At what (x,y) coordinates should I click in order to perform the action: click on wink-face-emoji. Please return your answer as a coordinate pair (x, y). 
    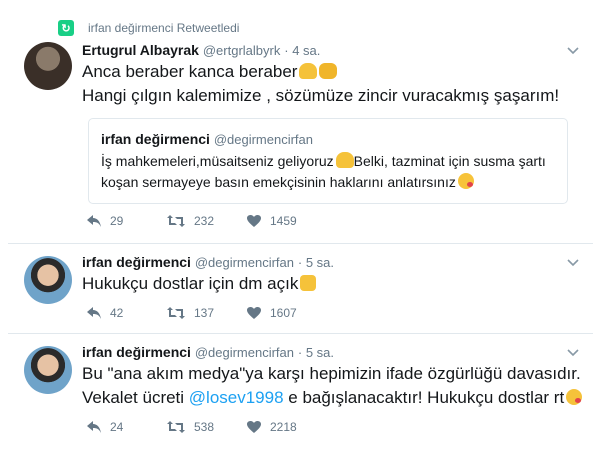
    Looking at the image, I should click on (574, 397).